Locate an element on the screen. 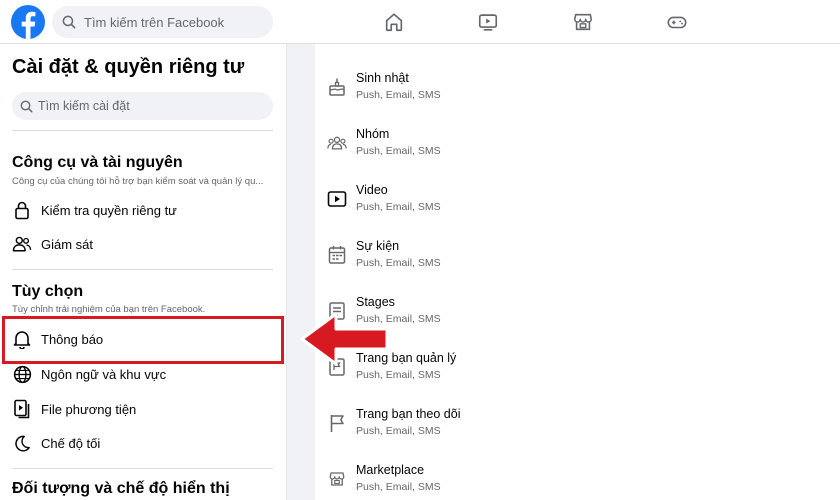  menu-item-label: File phương tiện is located at coordinates (89, 409).